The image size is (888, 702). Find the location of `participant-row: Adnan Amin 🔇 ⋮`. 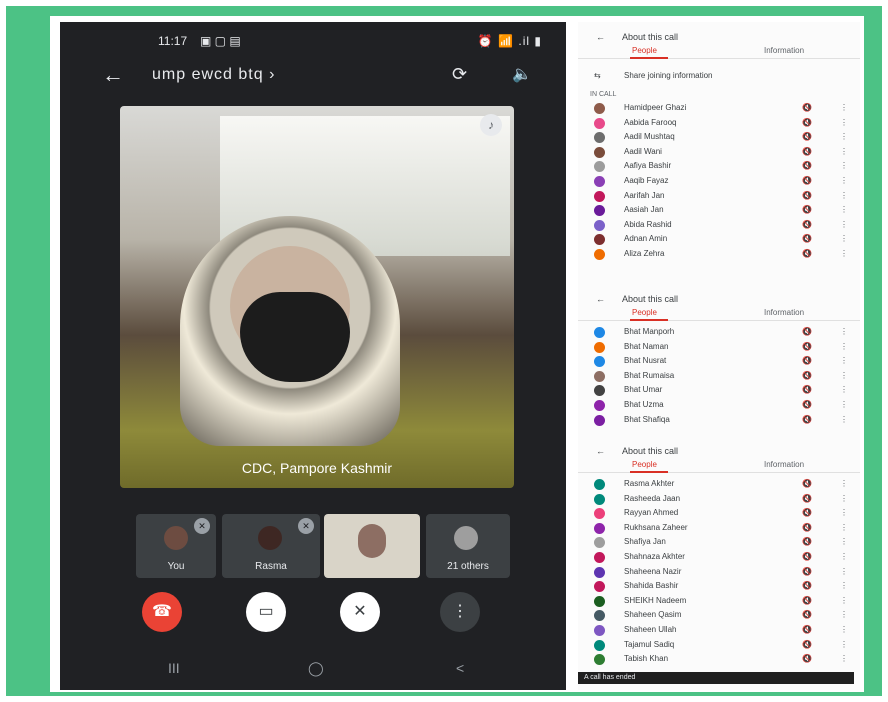

participant-row: Adnan Amin 🔇 ⋮ is located at coordinates (719, 239).